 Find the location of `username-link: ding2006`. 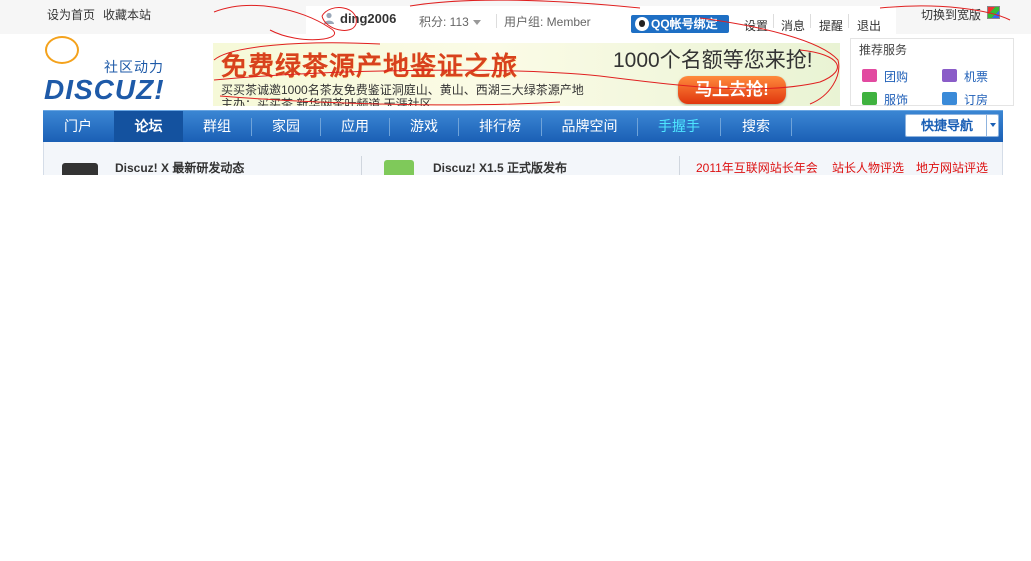

username-link: ding2006 is located at coordinates (368, 18).